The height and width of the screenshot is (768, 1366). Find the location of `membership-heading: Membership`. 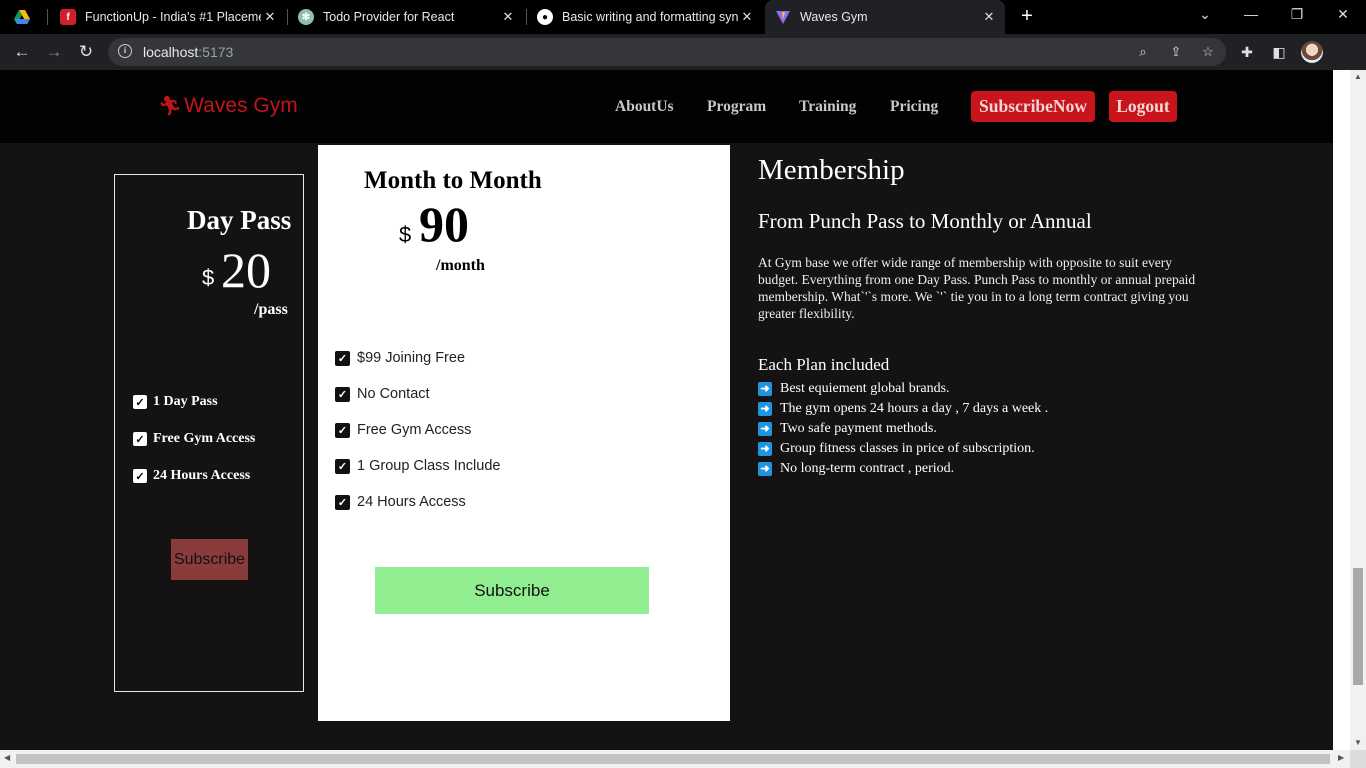

membership-heading: Membership is located at coordinates (831, 170).